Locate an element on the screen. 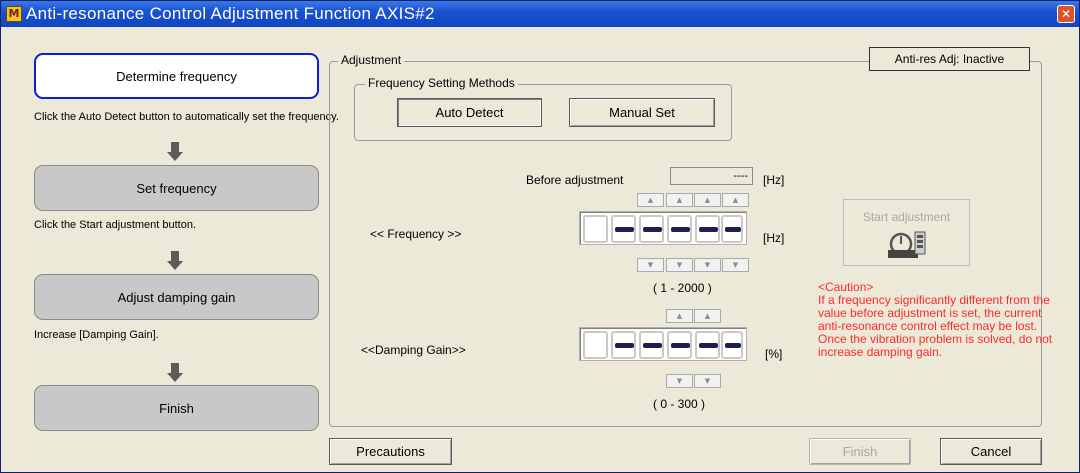  cancel-button: Cancel is located at coordinates (991, 451).